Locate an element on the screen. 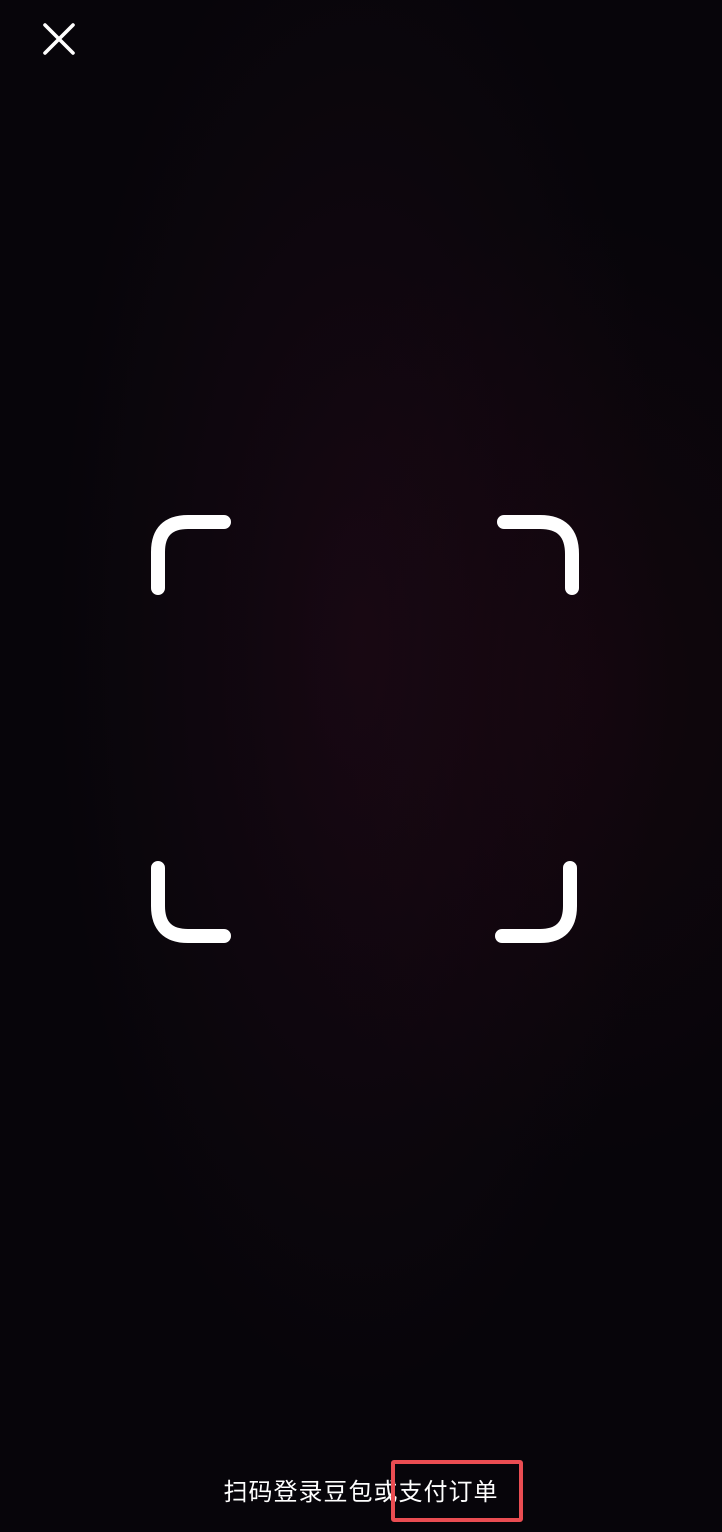  scan-corner-top-left is located at coordinates (191, 555).